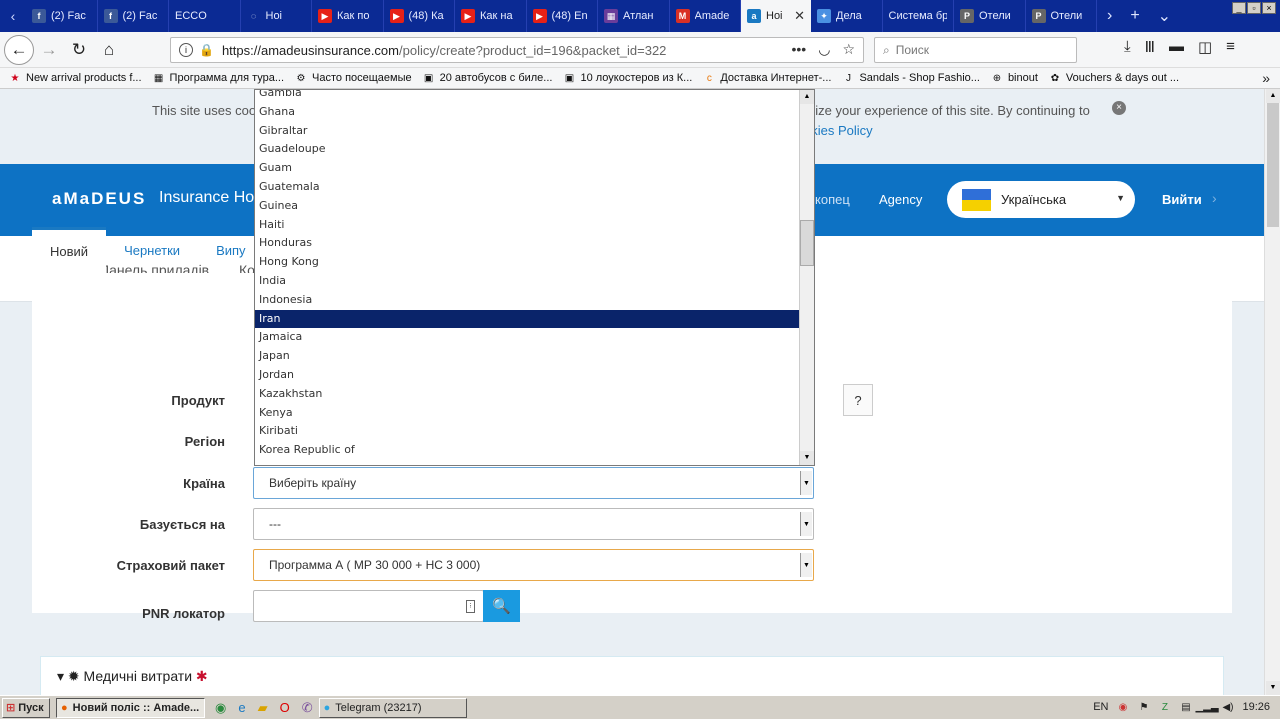  I want to click on medical-expenses-section: ▾ ✹ Медичні витрати ✱, so click(632, 676).